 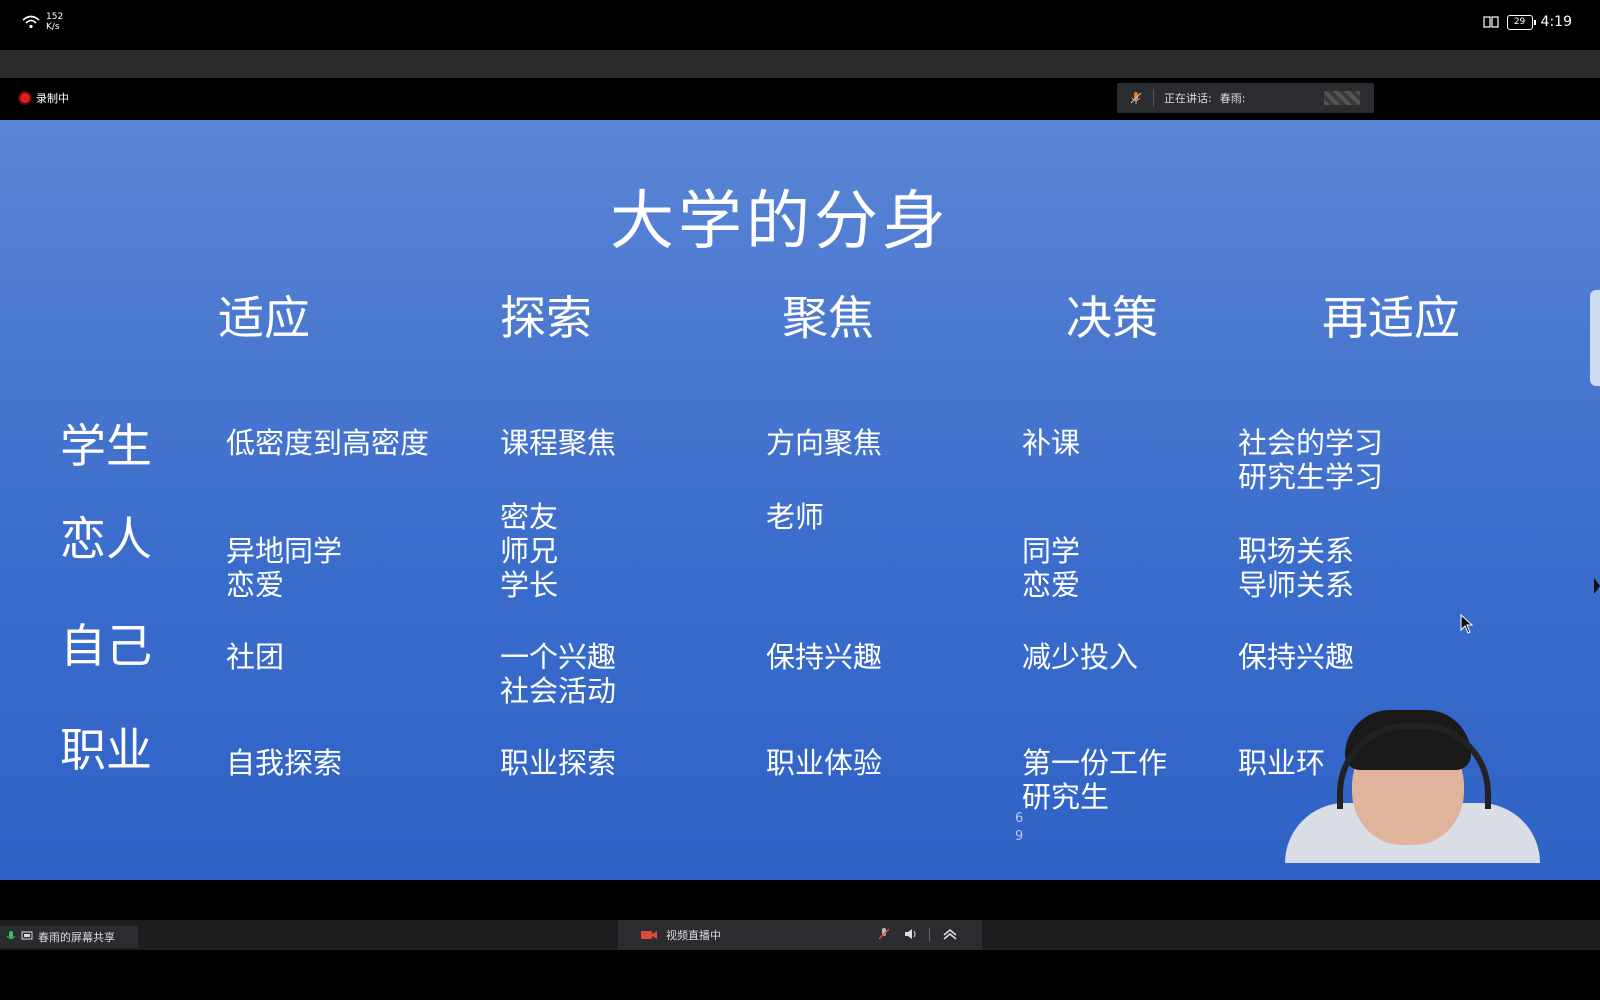 I want to click on control-icons, so click(x=917, y=935).